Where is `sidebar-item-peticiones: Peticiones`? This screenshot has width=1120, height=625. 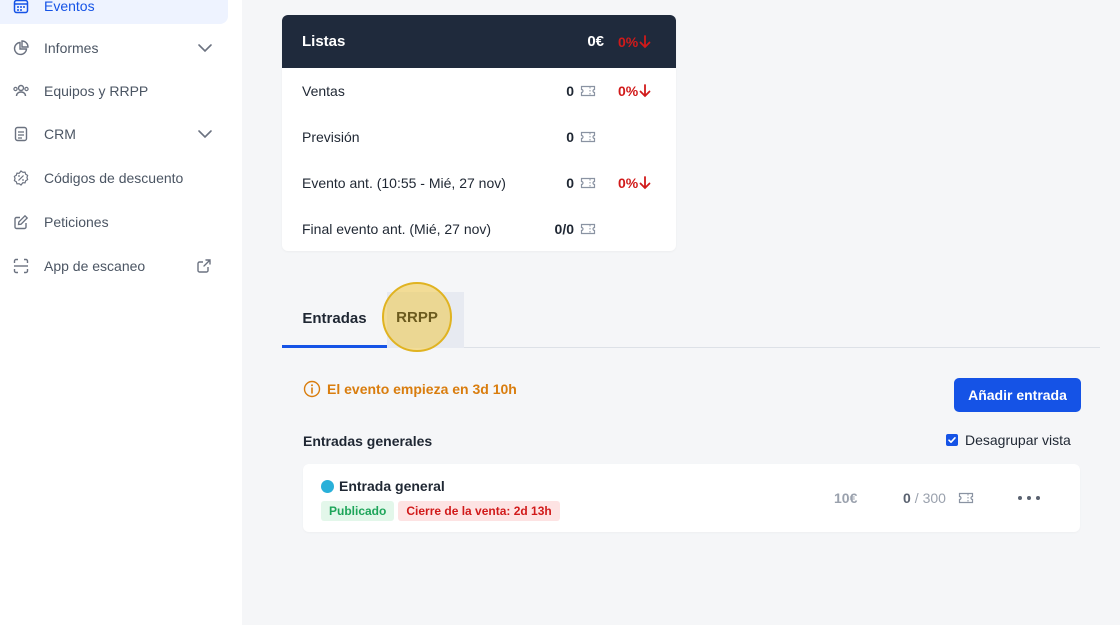 sidebar-item-peticiones: Peticiones is located at coordinates (114, 222).